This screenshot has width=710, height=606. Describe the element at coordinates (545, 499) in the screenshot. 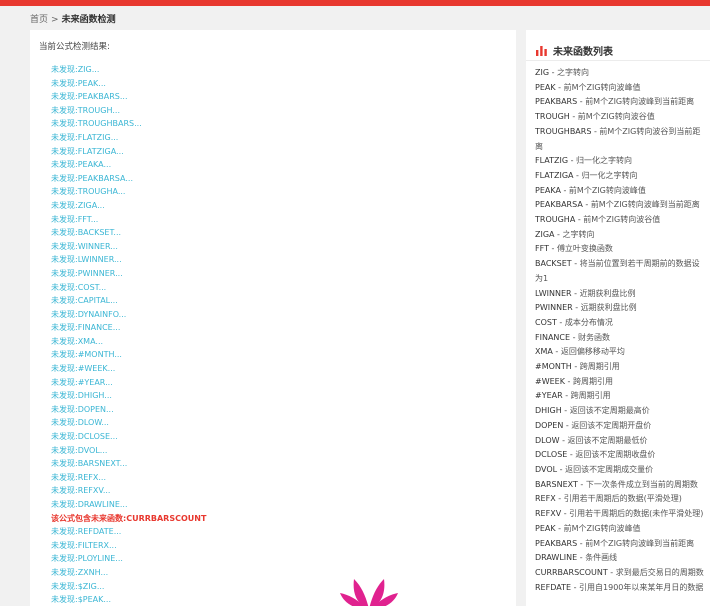

I see `function-name: REFX` at that location.